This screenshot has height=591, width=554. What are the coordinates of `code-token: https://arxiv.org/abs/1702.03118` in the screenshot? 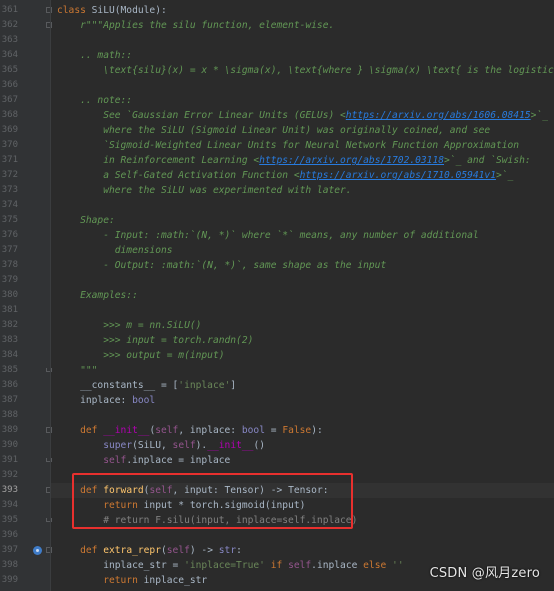 It's located at (351, 160).